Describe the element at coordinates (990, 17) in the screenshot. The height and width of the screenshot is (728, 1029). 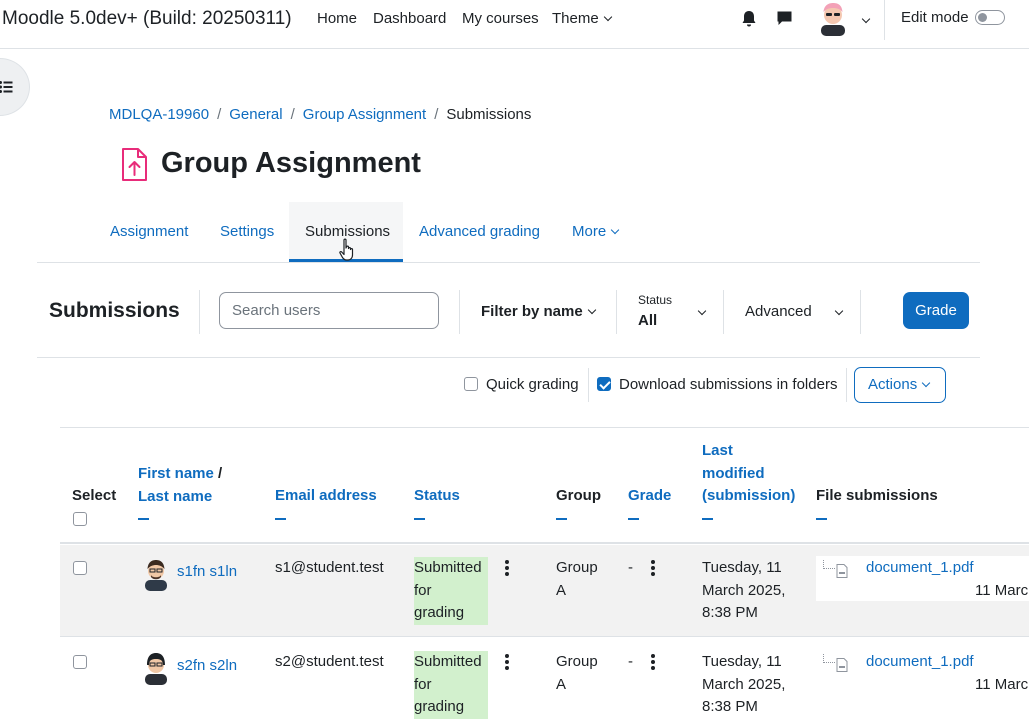
I see `edit-mode-toggle` at that location.